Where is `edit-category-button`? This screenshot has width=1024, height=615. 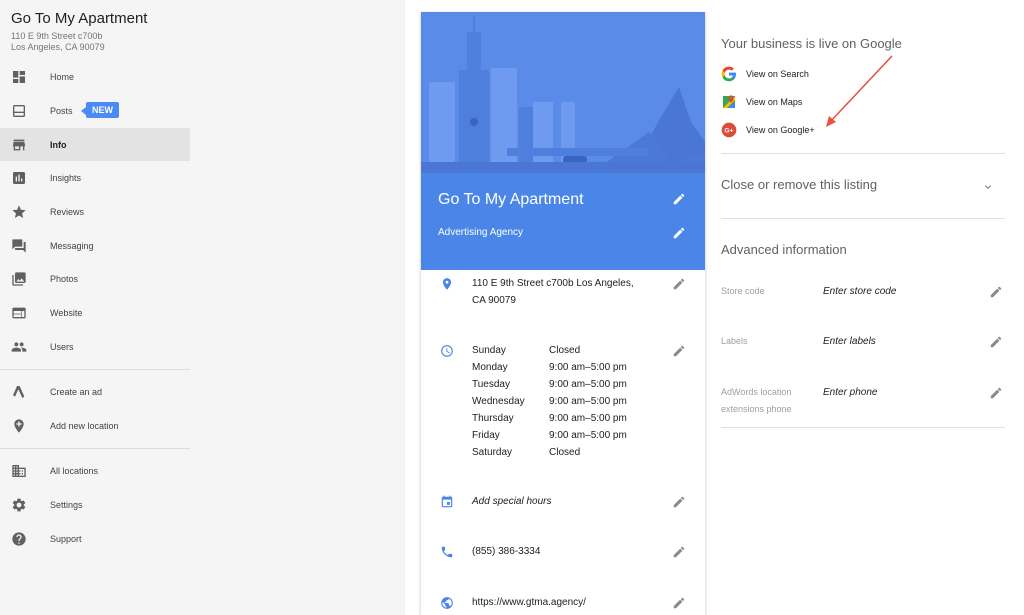 edit-category-button is located at coordinates (679, 233).